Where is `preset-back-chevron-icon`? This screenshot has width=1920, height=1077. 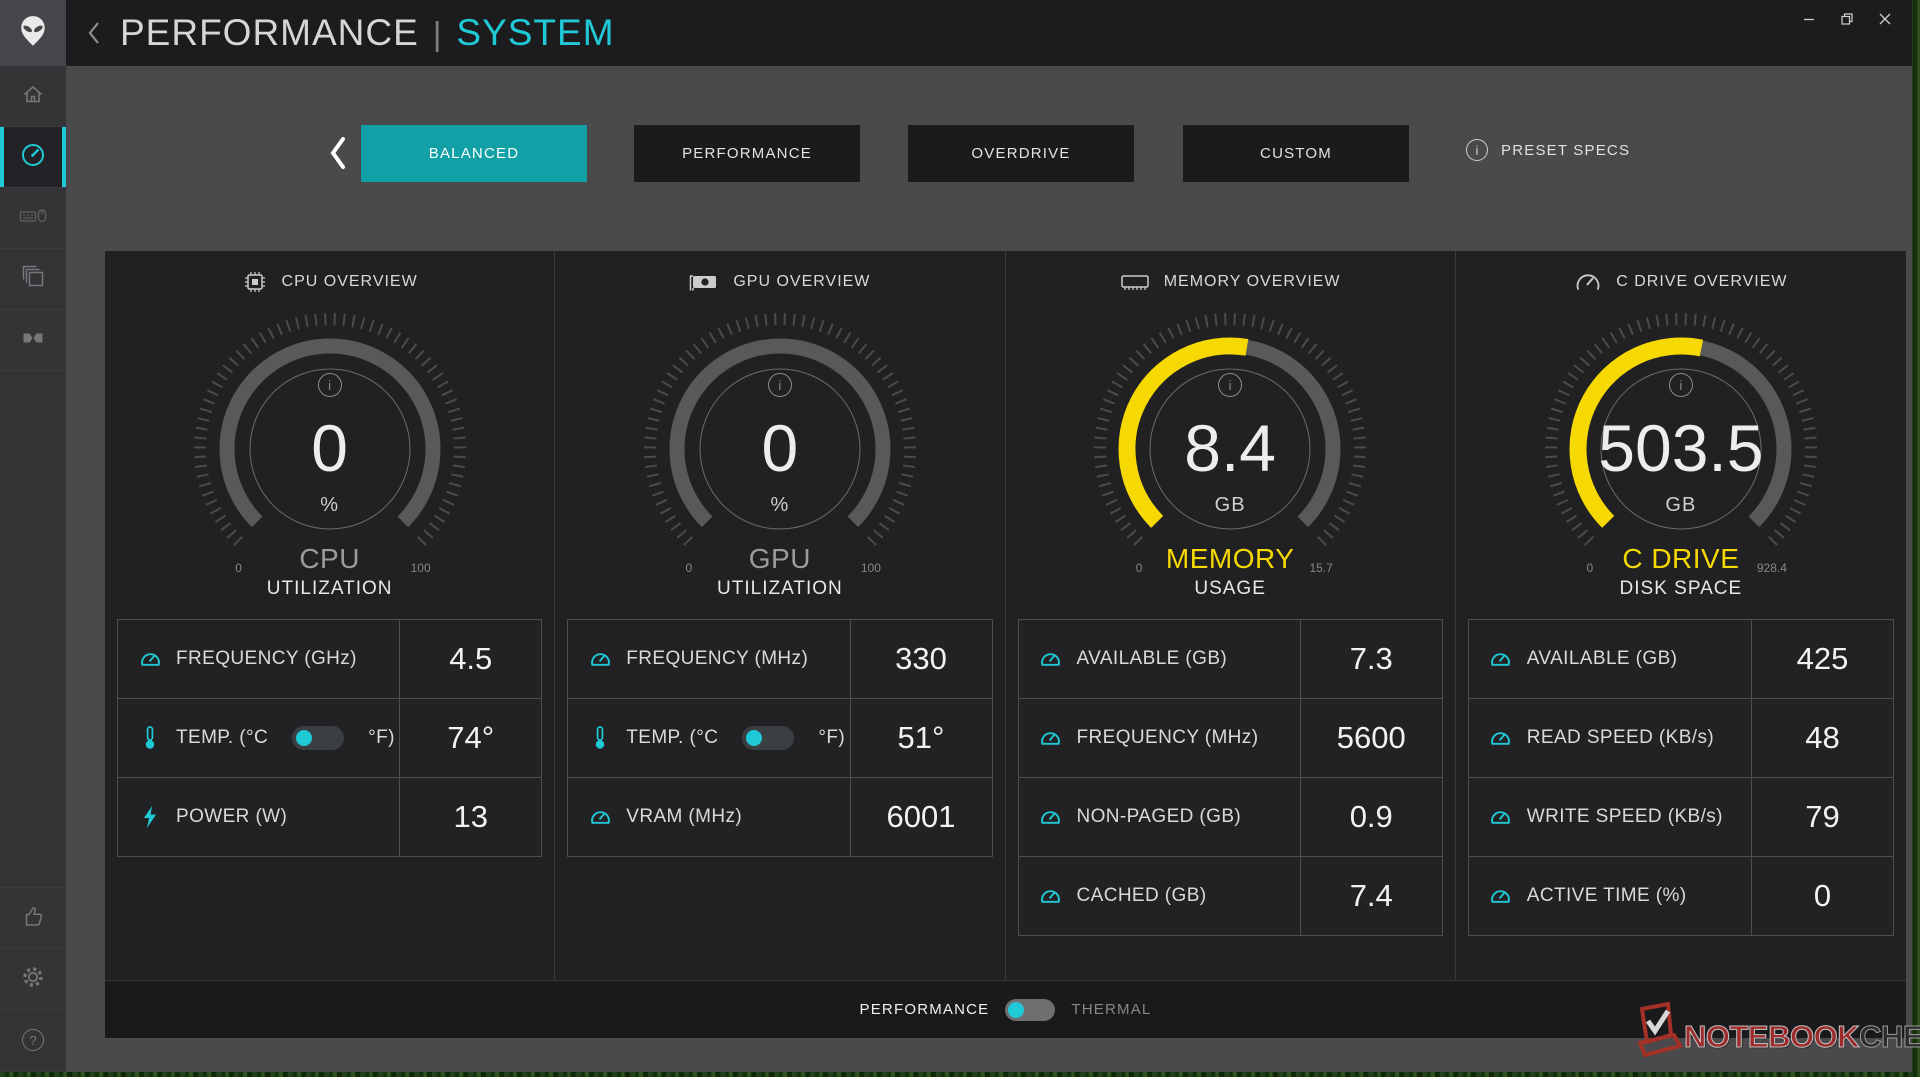 preset-back-chevron-icon is located at coordinates (338, 155).